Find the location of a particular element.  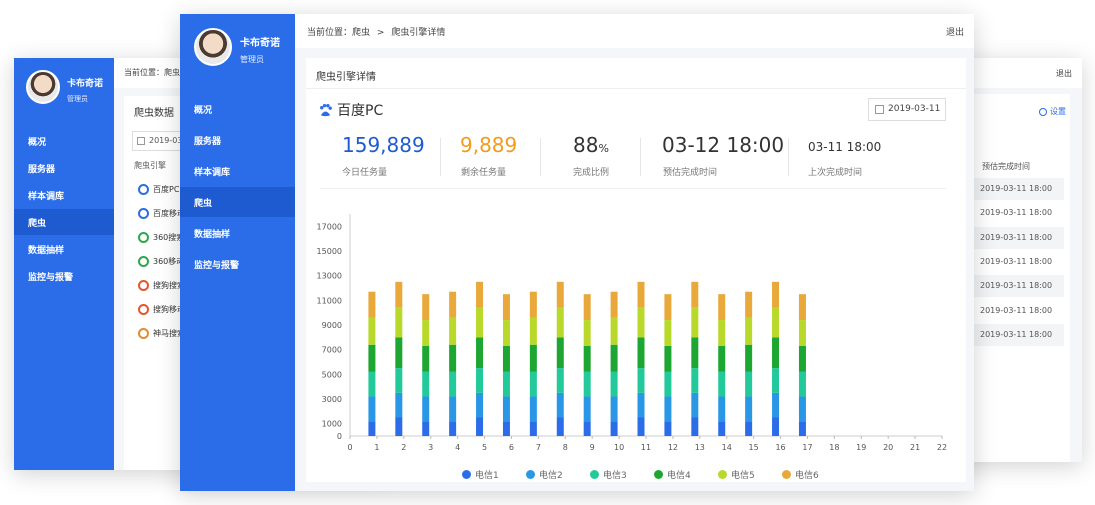

y-tick-label: 7000 is located at coordinates (332, 350).